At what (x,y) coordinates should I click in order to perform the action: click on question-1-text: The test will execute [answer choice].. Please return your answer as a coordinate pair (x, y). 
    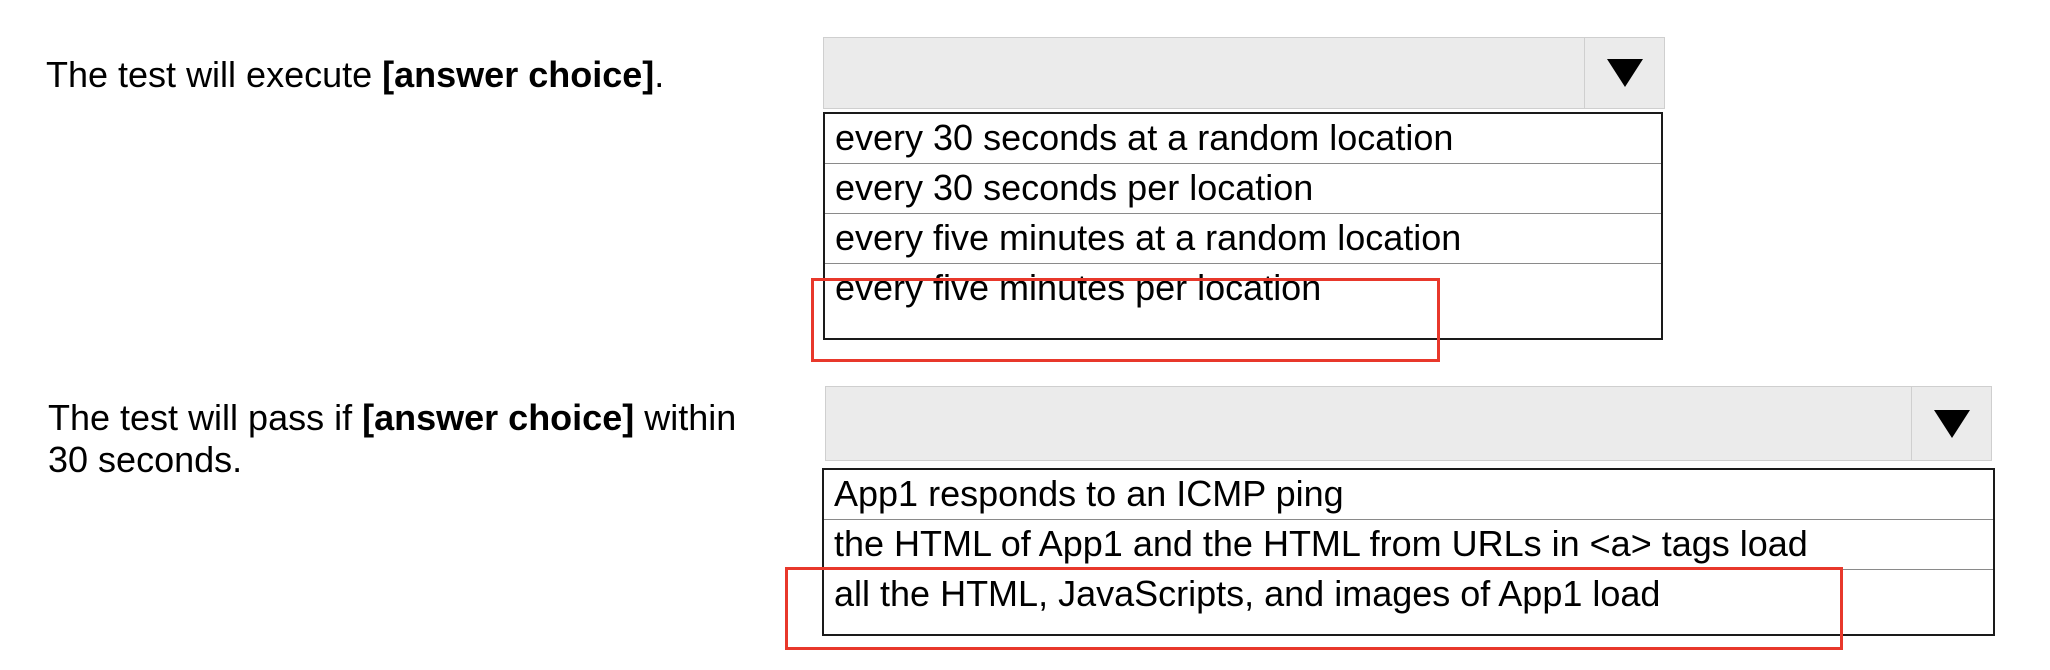
    Looking at the image, I should click on (355, 75).